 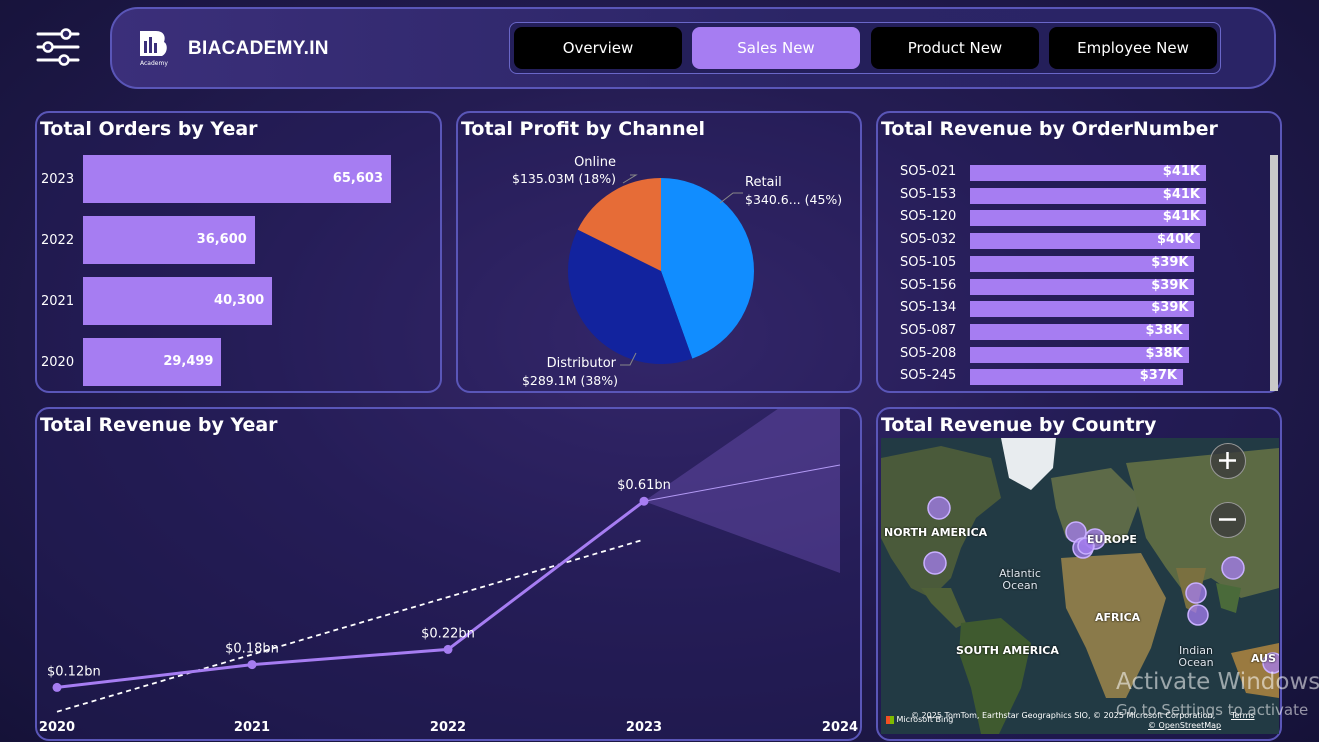 I want to click on revenue-data-label: $0.61bn, so click(x=644, y=485).